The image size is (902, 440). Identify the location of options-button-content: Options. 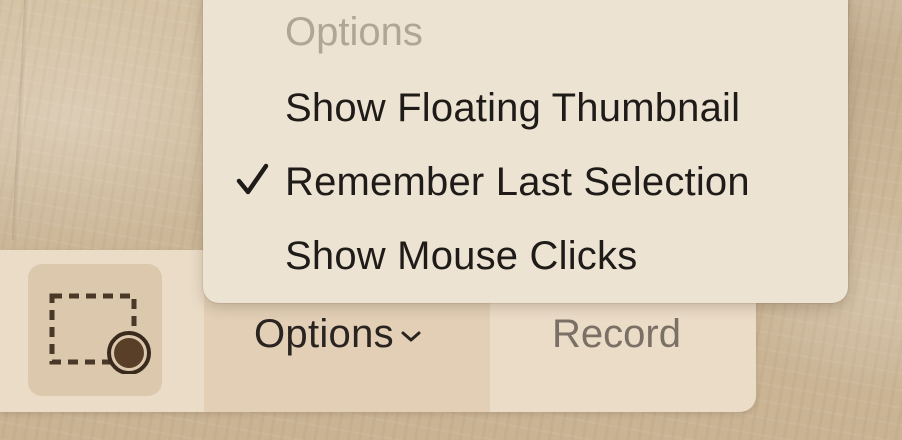
(338, 334).